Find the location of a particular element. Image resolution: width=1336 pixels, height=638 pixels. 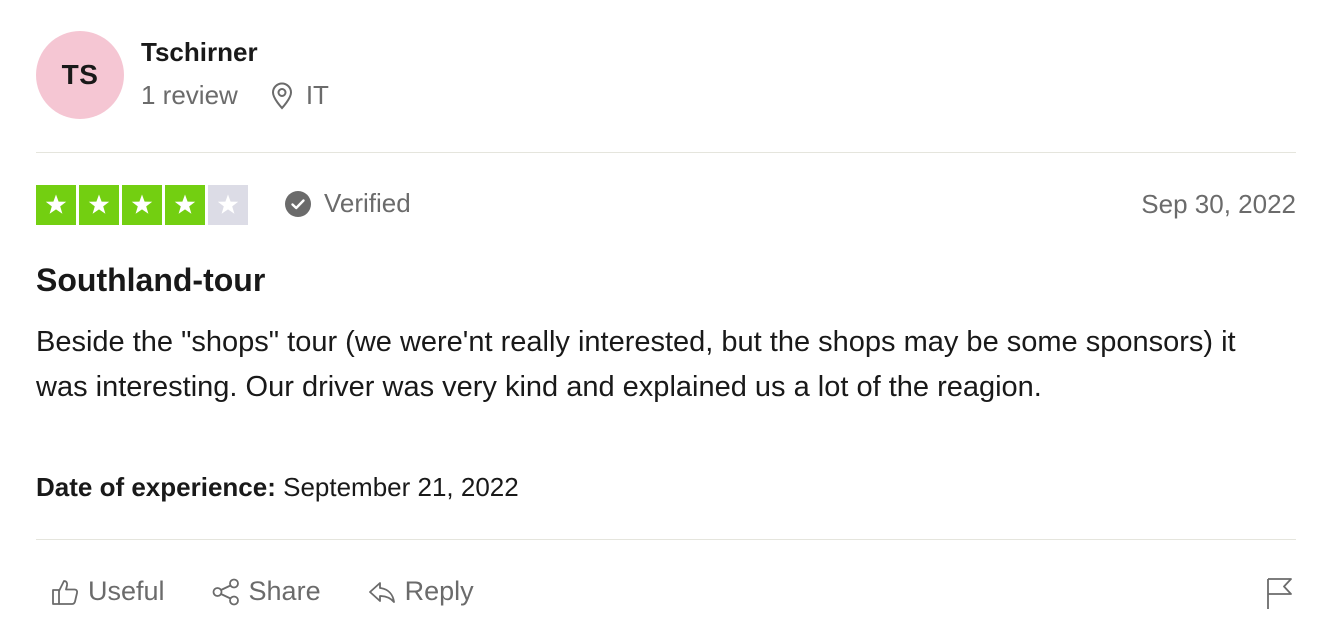

location-pin-icon is located at coordinates (282, 96).